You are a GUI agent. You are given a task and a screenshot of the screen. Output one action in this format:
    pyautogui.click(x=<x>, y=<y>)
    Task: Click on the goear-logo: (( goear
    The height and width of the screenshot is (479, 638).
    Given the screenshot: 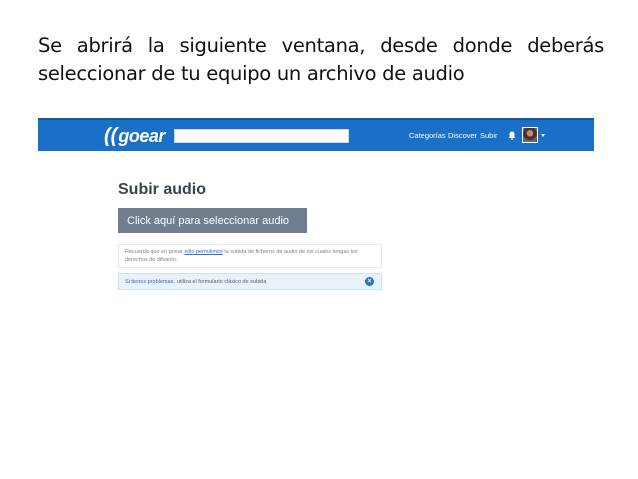 What is the action you would take?
    pyautogui.click(x=134, y=136)
    